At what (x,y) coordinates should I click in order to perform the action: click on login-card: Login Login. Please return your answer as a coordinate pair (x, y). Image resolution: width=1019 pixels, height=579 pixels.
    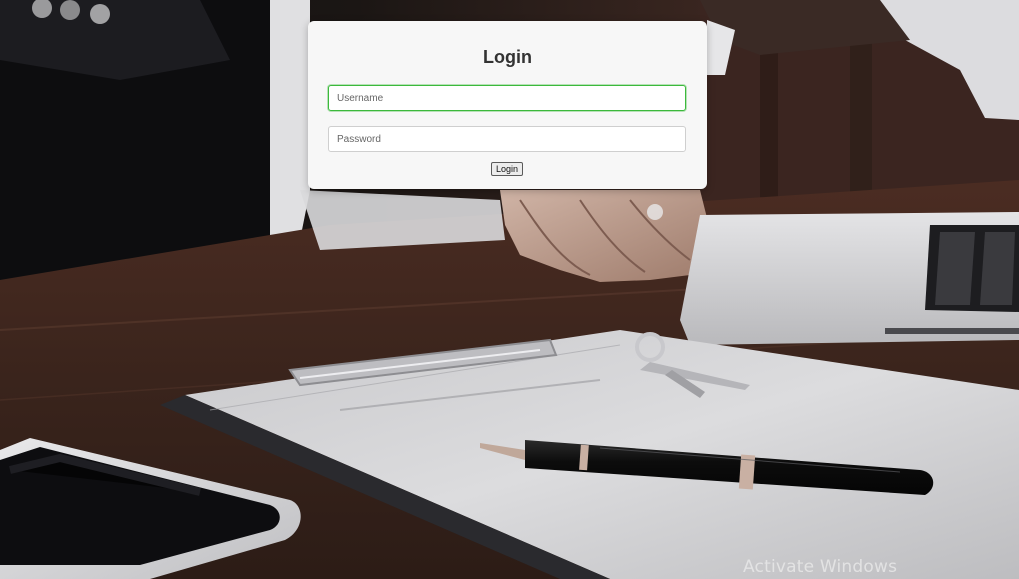
    Looking at the image, I should click on (507, 105).